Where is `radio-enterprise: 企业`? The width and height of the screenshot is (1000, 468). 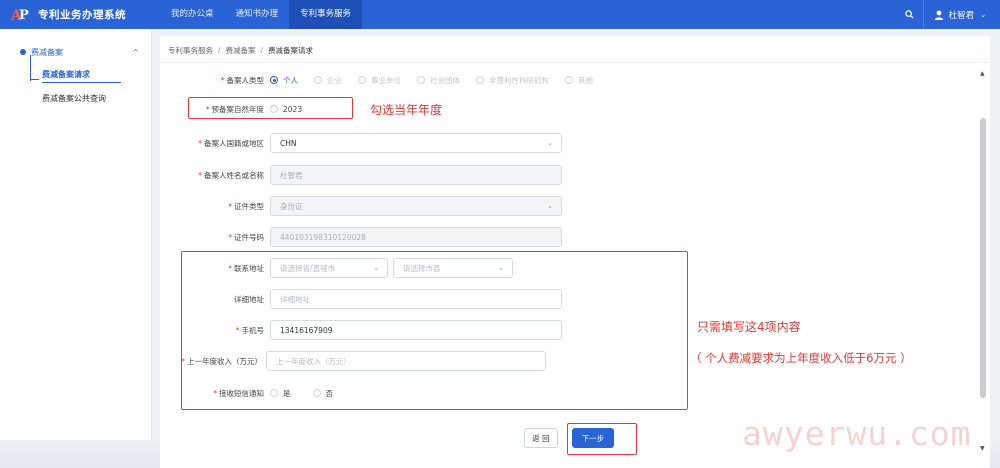
radio-enterprise: 企业 is located at coordinates (328, 80).